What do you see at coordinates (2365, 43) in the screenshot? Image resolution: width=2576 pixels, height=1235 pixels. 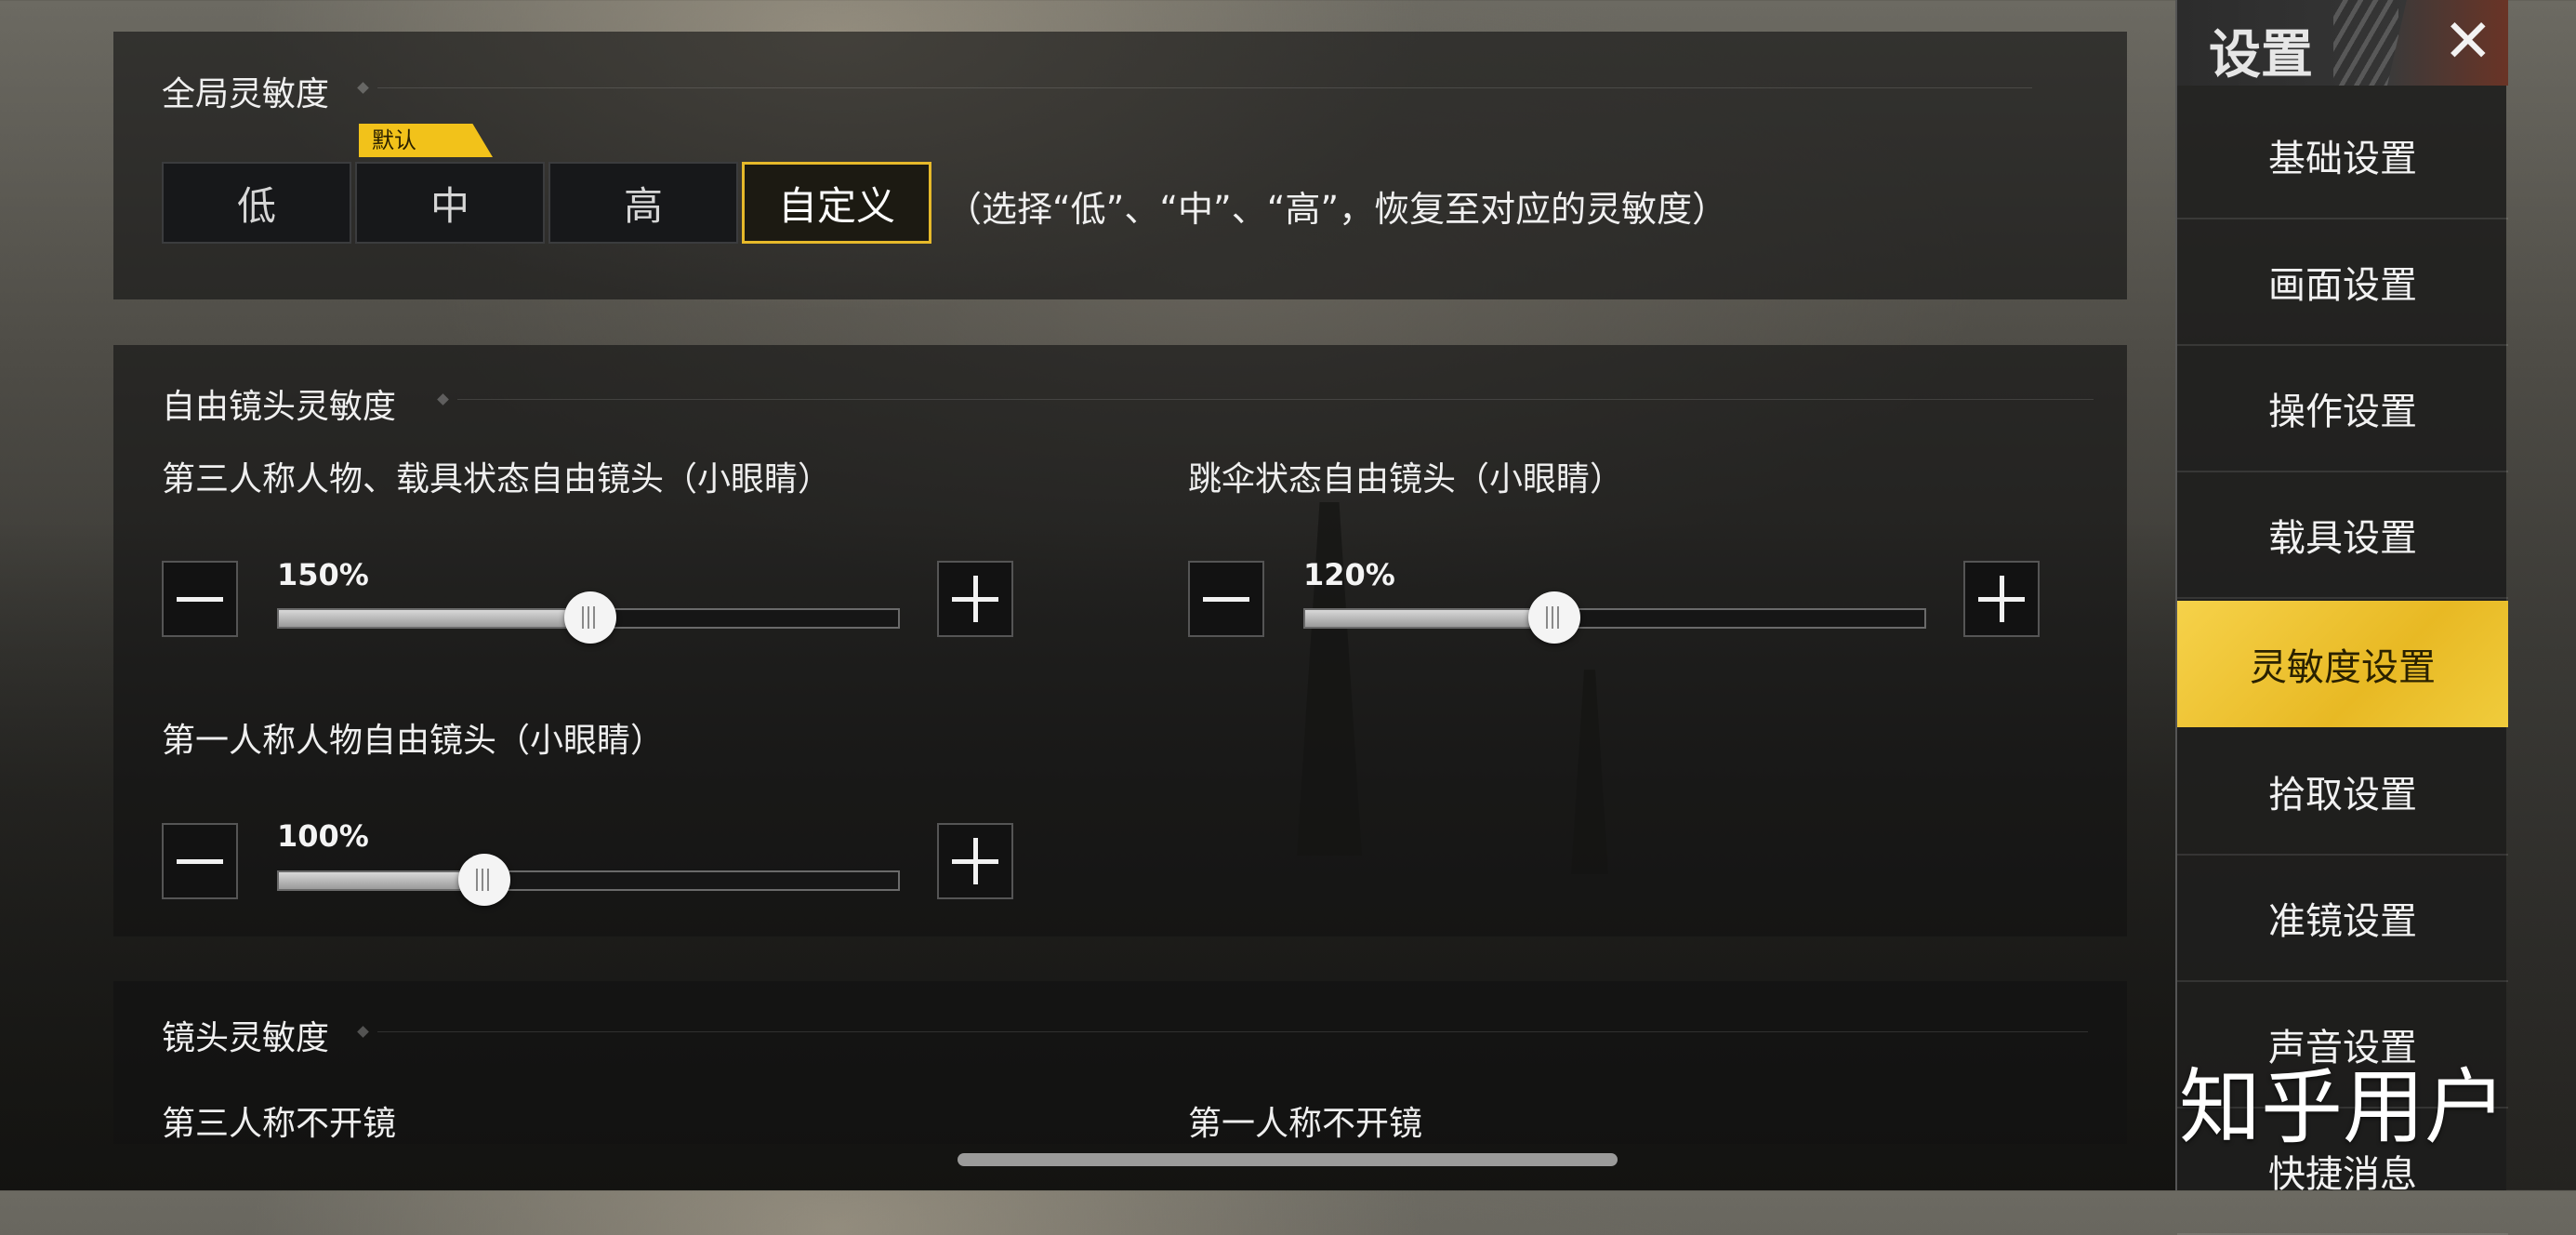 I see `header-stripes` at bounding box center [2365, 43].